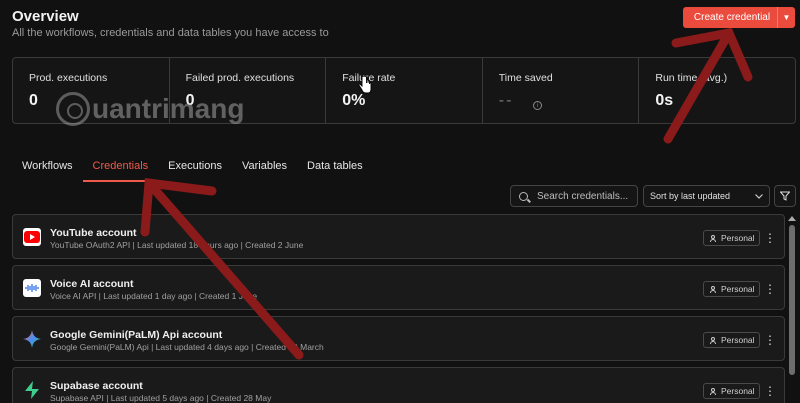  What do you see at coordinates (73, 109) in the screenshot?
I see `watermark-logo-icon` at bounding box center [73, 109].